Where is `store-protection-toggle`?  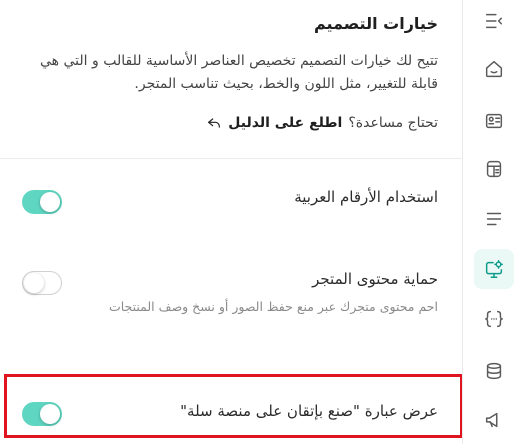 store-protection-toggle is located at coordinates (42, 283).